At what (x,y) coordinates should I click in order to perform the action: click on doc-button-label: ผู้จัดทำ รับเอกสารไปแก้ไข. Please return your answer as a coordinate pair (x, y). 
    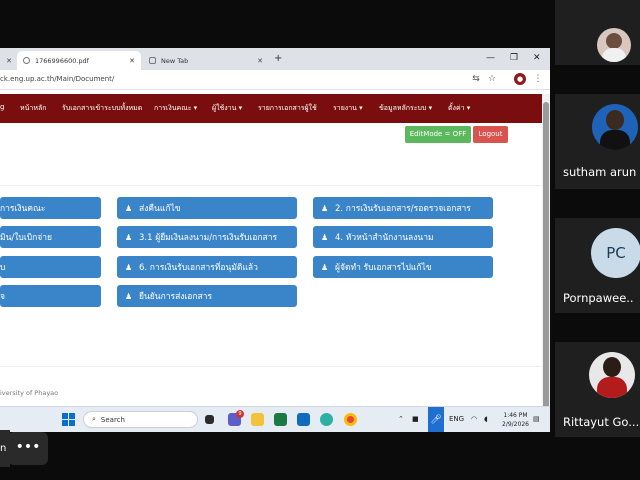
    Looking at the image, I should click on (383, 268).